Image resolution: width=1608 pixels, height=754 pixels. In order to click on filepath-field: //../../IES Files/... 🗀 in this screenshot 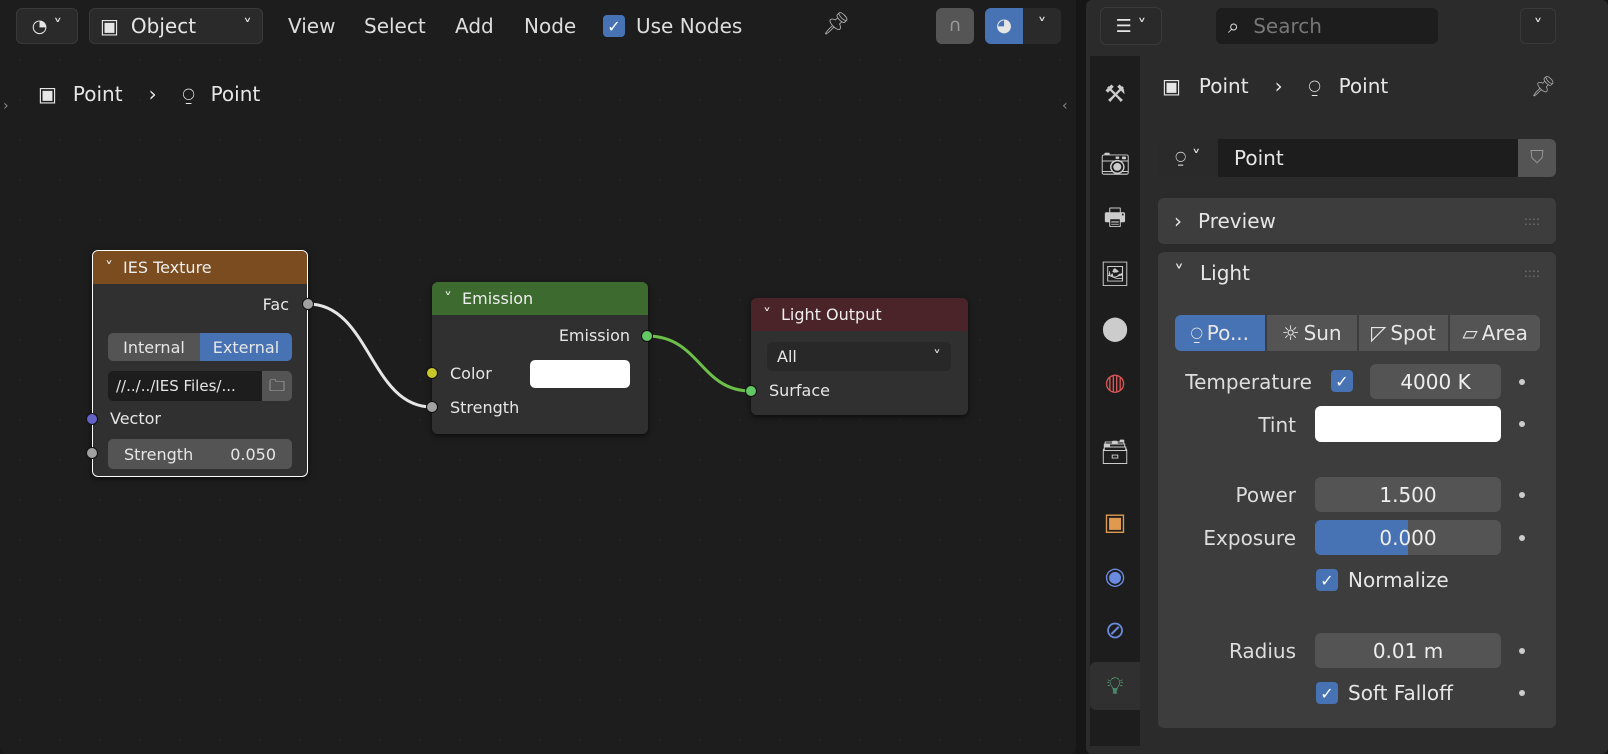, I will do `click(200, 386)`.